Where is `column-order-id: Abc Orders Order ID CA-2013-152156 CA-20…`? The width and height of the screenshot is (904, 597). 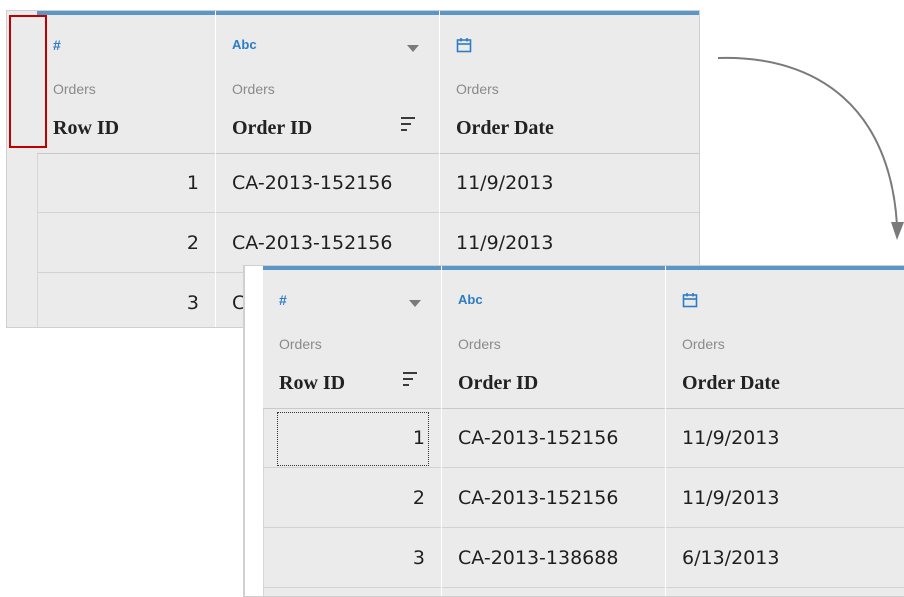
column-order-id: Abc Orders Order ID CA-2013-152156 CA-20… is located at coordinates (554, 431).